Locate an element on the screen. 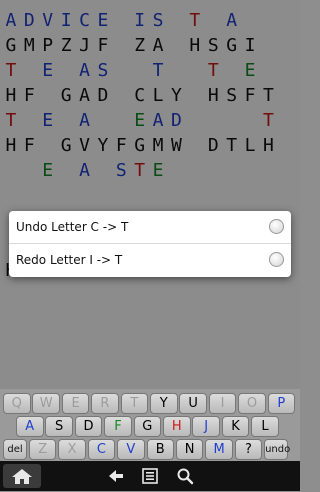  undo-key: undo is located at coordinates (277, 449).